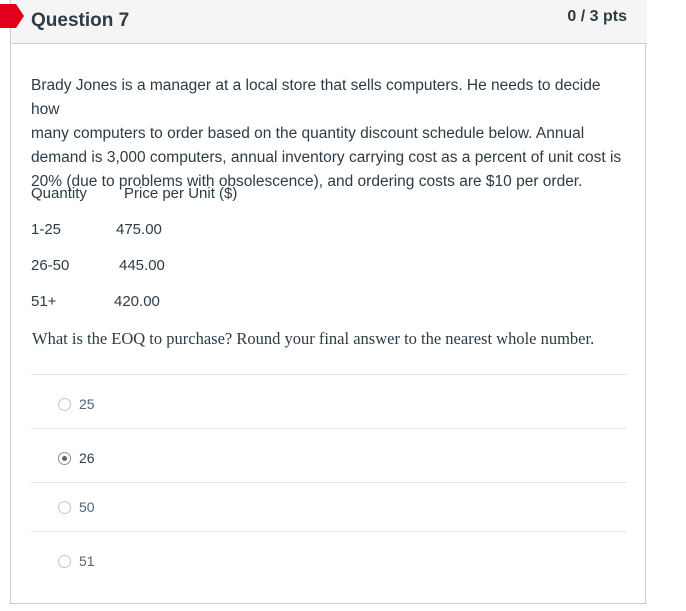 This screenshot has width=686, height=611. What do you see at coordinates (76, 561) in the screenshot?
I see `answer-option-51: 51` at bounding box center [76, 561].